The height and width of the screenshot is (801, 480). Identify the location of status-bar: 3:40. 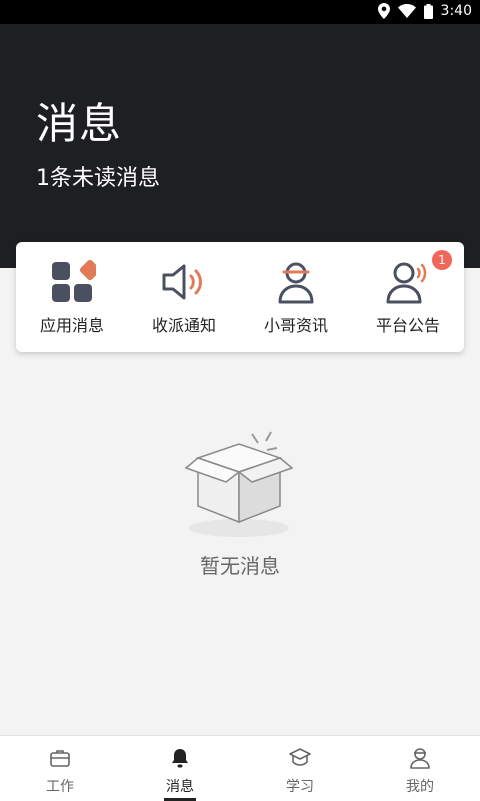
(240, 12).